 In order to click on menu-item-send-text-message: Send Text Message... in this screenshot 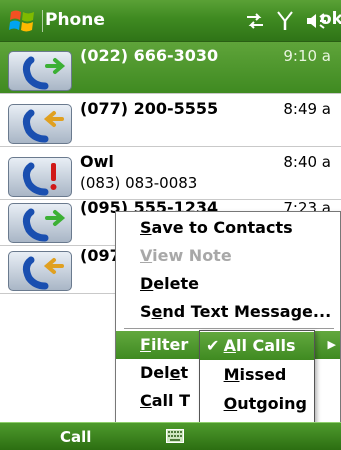, I will do `click(228, 312)`.